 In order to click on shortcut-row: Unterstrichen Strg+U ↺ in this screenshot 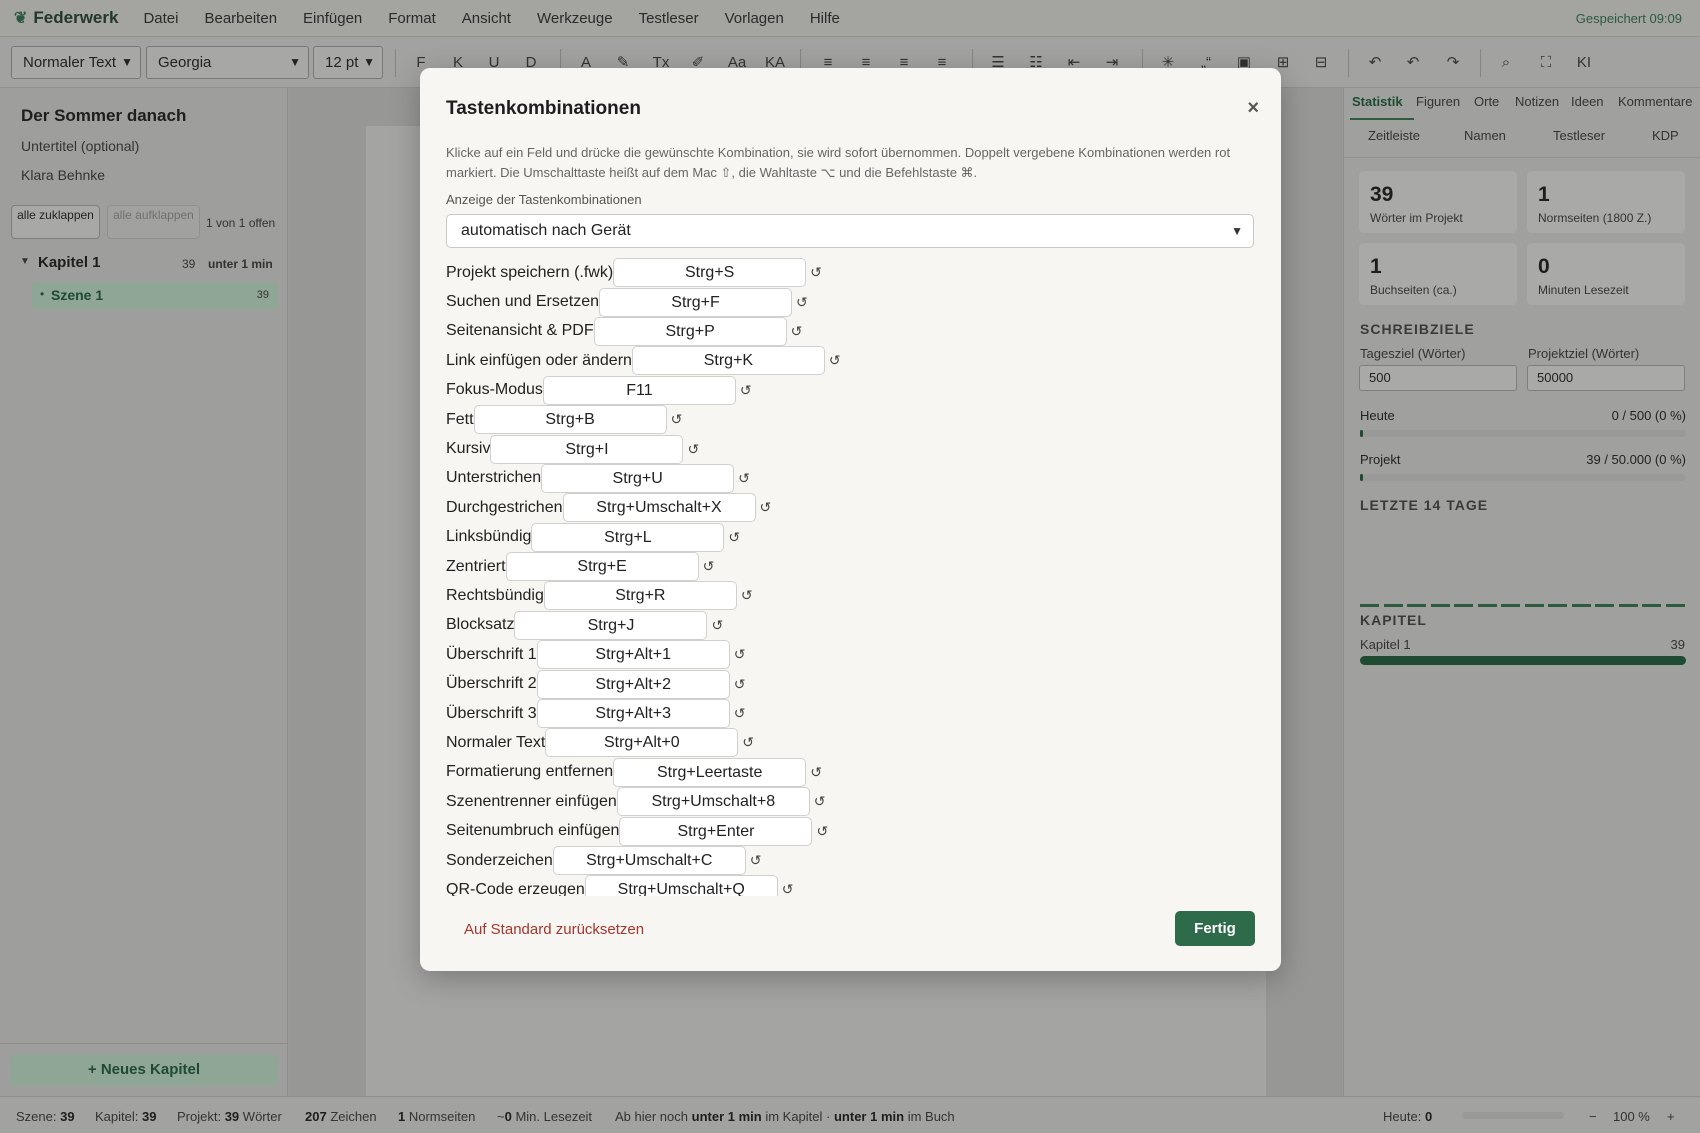, I will do `click(850, 478)`.